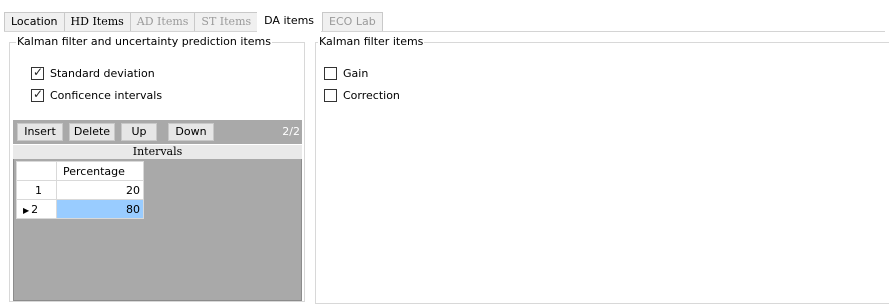 The image size is (889, 304). I want to click on tab-divider, so click(444, 31).